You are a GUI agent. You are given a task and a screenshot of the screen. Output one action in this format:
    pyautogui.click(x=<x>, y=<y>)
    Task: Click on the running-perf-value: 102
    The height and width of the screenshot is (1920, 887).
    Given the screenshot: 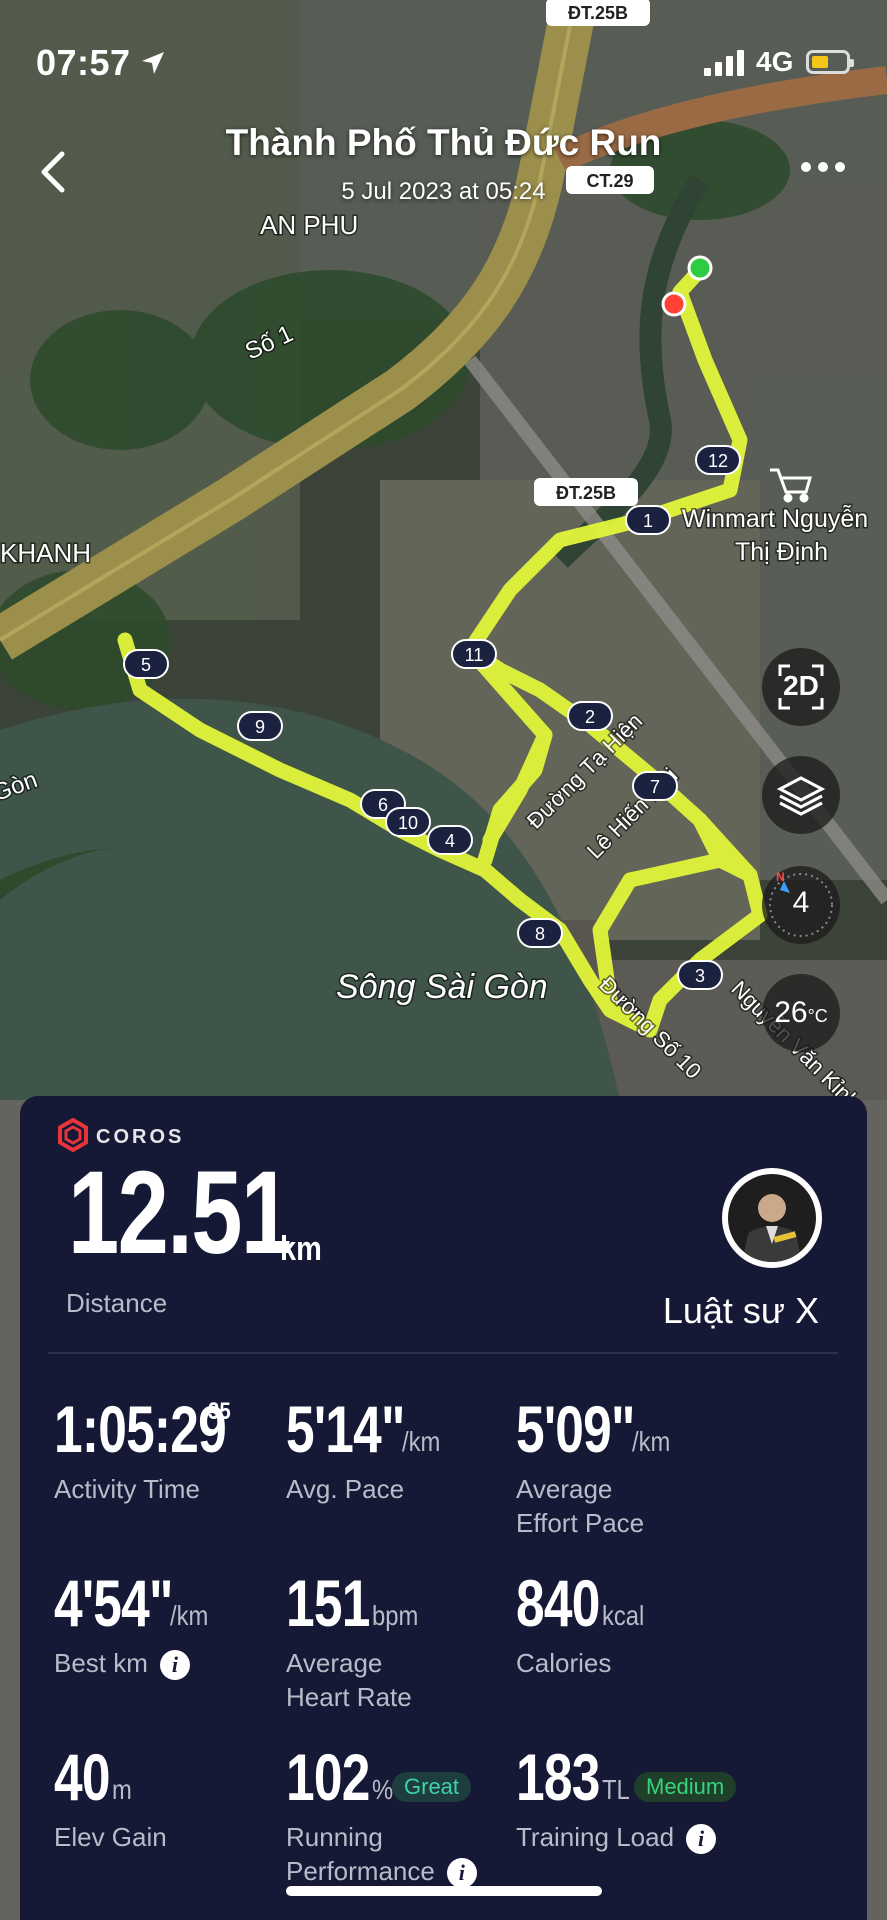 What is the action you would take?
    pyautogui.click(x=328, y=1777)
    